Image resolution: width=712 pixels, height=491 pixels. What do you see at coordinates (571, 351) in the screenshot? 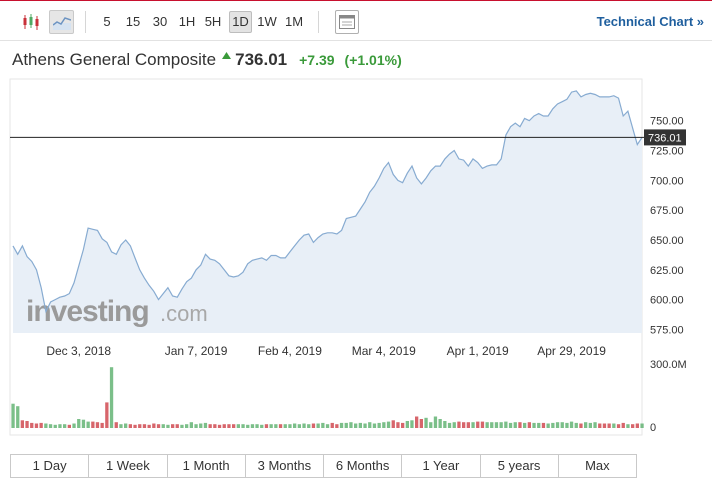
I see `x-tick-label: Apr 29, 2019` at bounding box center [571, 351].